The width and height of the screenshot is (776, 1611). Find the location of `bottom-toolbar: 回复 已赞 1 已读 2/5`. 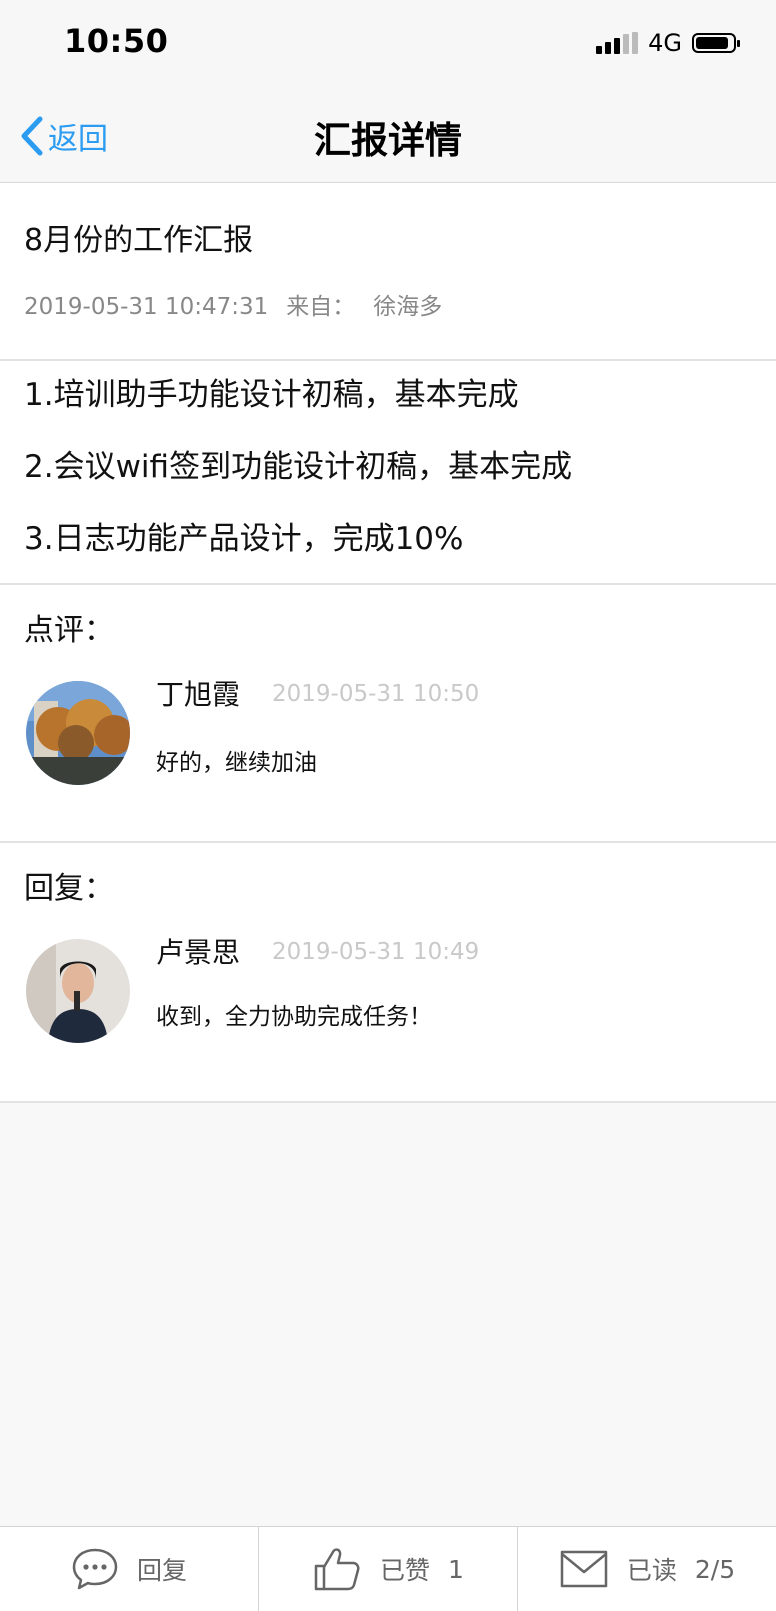

bottom-toolbar: 回复 已赞 1 已读 2/5 is located at coordinates (388, 1568).